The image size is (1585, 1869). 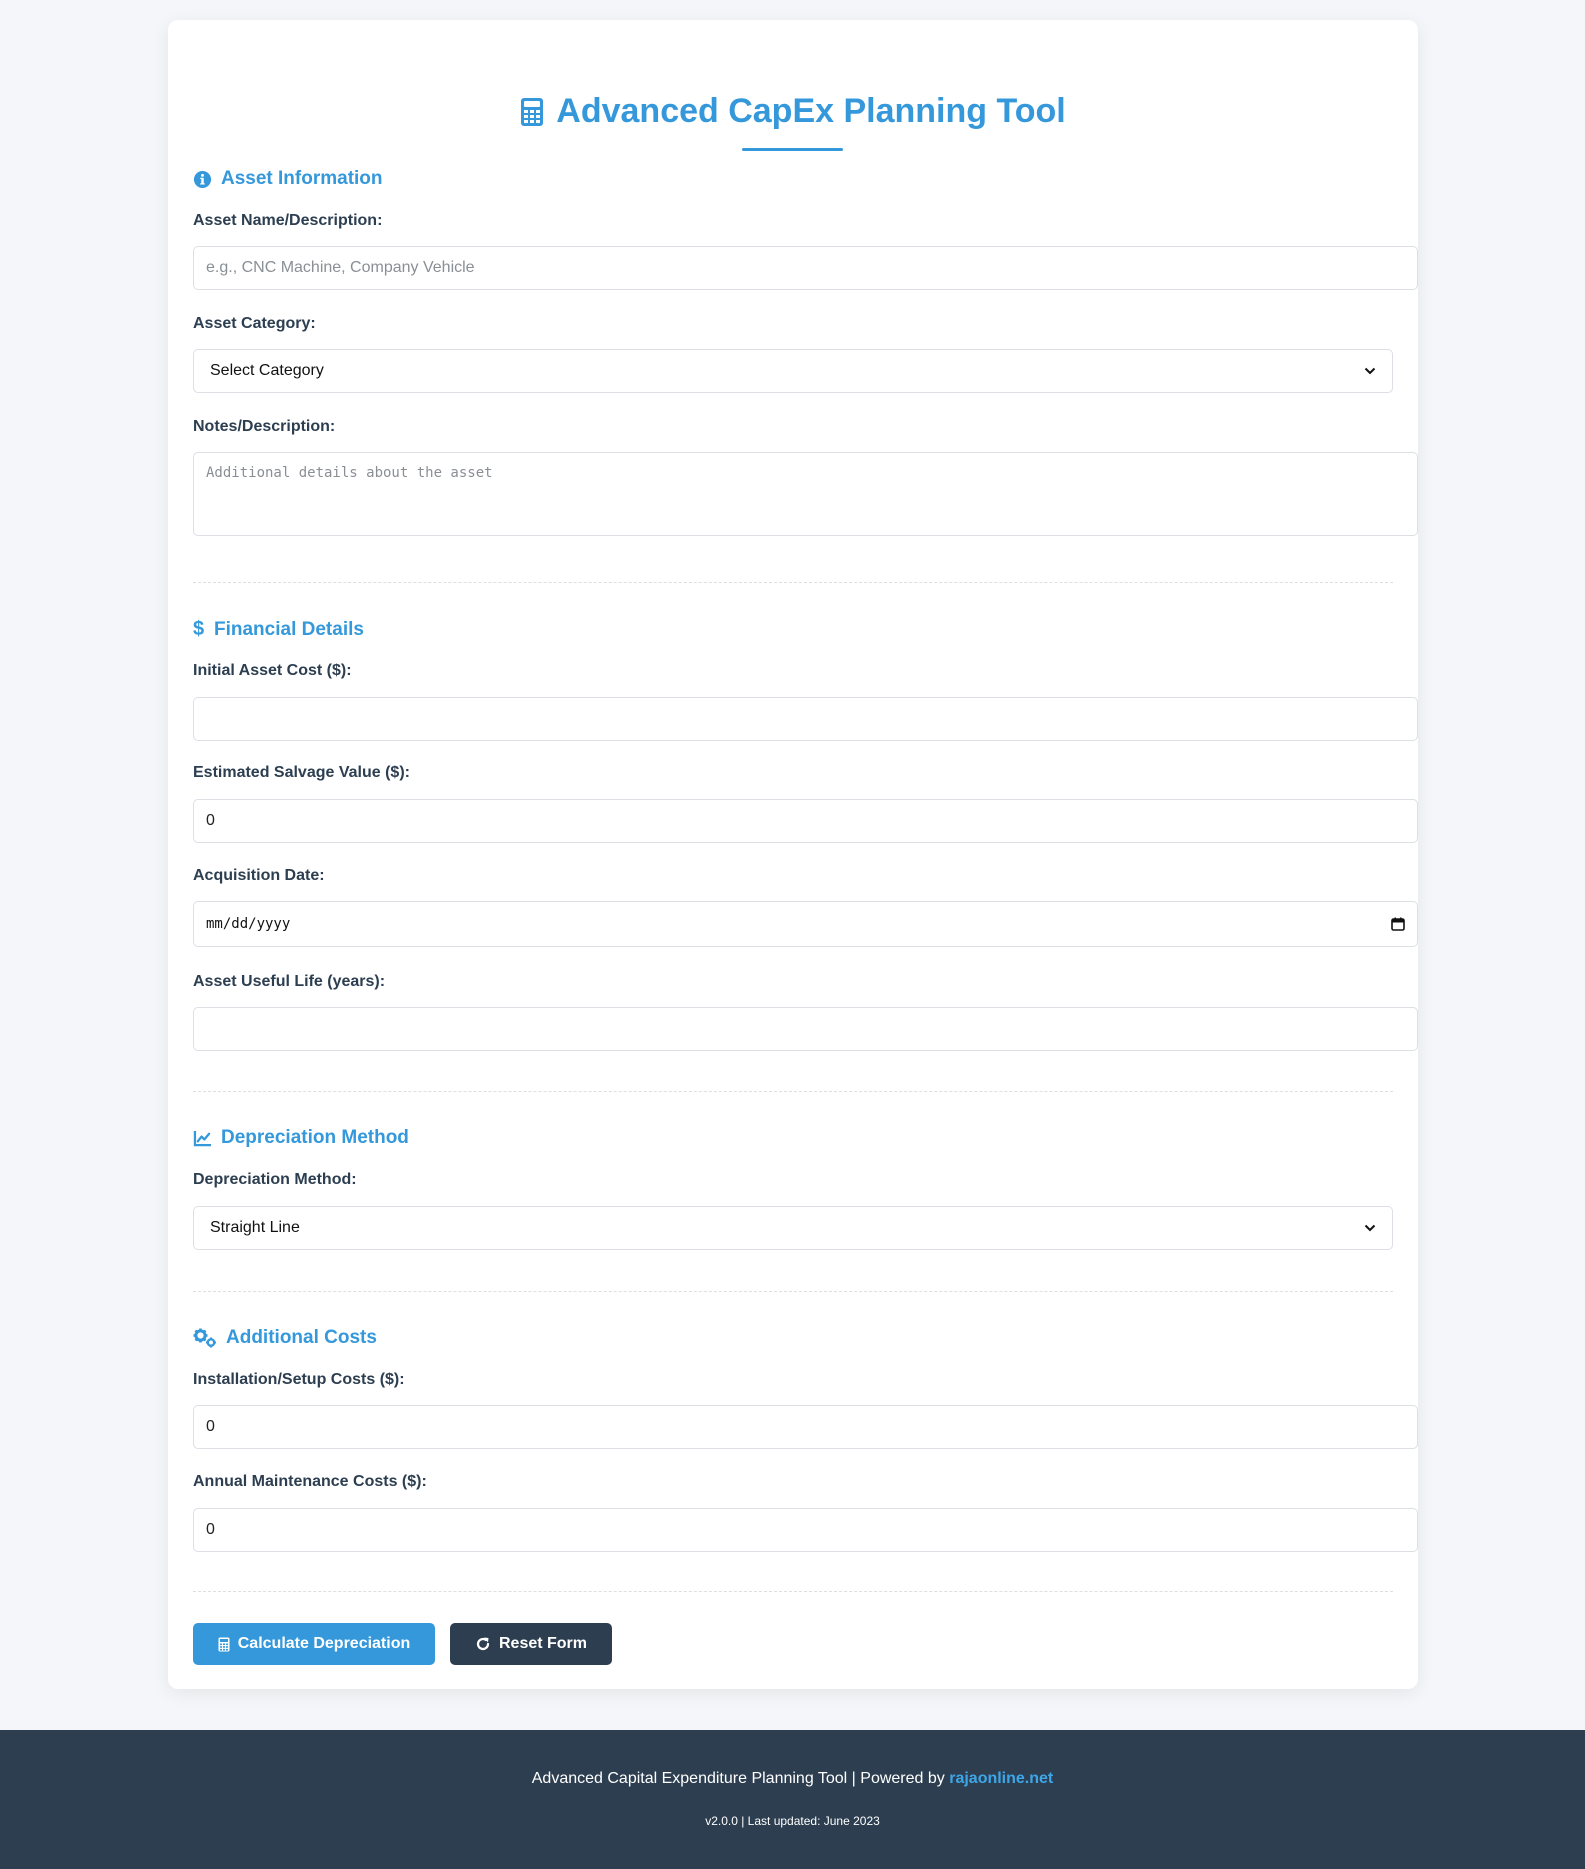 What do you see at coordinates (289, 981) in the screenshot?
I see `useful-life-label: Asset Useful Life (years):` at bounding box center [289, 981].